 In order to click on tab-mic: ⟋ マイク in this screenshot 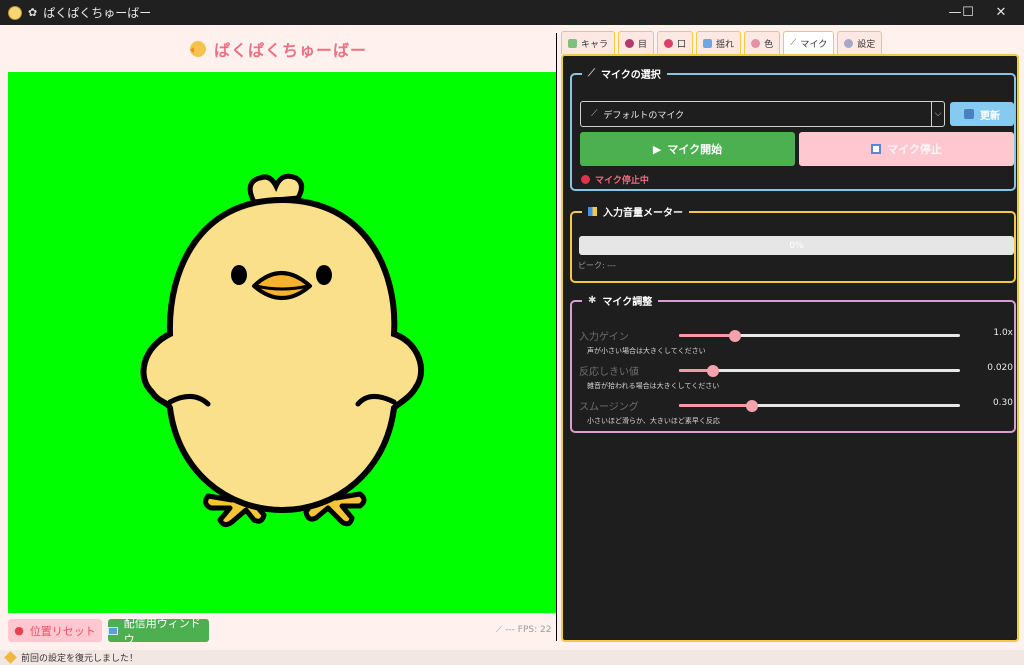, I will do `click(809, 42)`.